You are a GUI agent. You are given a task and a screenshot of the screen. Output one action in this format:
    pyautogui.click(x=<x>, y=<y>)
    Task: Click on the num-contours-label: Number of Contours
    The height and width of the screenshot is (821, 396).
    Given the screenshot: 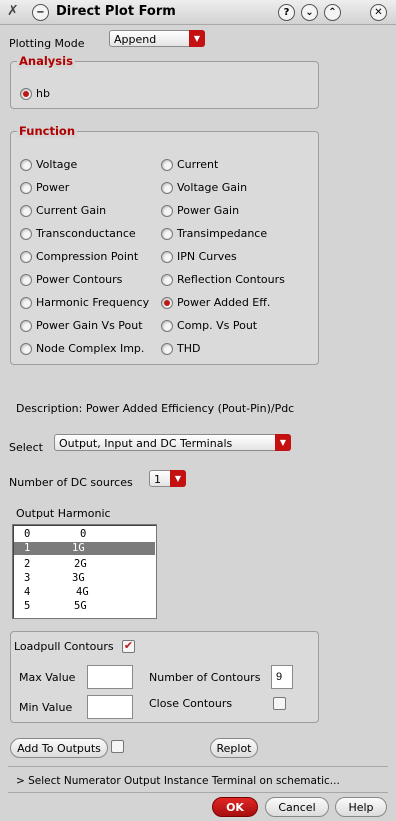 What is the action you would take?
    pyautogui.click(x=205, y=677)
    